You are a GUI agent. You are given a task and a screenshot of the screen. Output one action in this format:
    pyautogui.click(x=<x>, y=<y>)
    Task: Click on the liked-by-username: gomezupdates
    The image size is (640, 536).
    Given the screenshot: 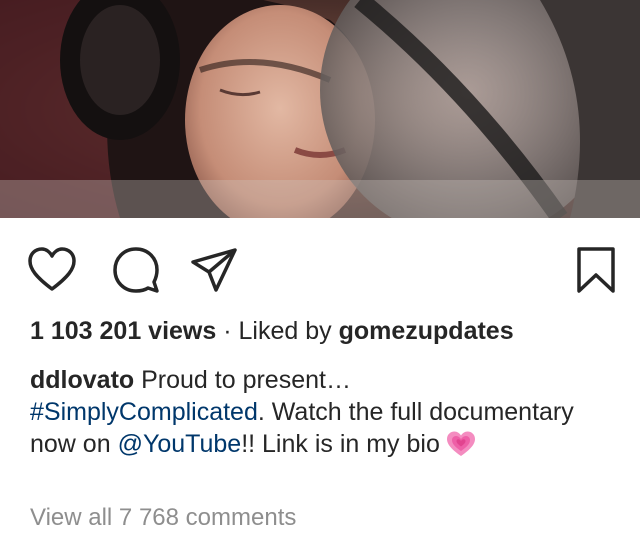 What is the action you would take?
    pyautogui.click(x=426, y=331)
    